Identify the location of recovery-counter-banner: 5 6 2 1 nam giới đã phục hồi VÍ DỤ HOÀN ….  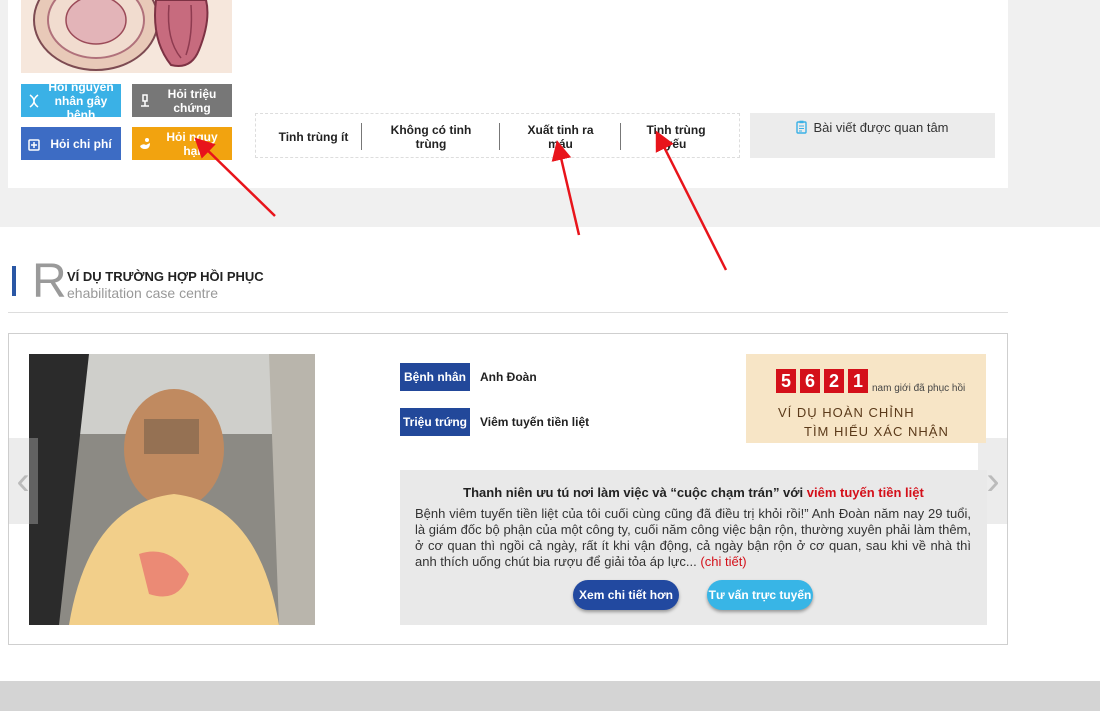
(866, 398).